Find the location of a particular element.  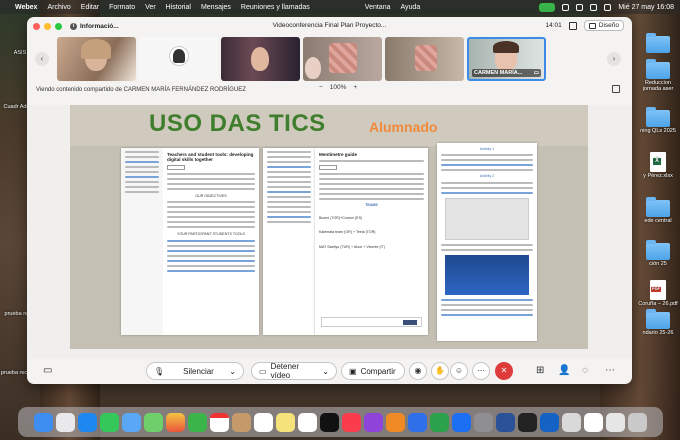

finder-icon is located at coordinates (43, 422).